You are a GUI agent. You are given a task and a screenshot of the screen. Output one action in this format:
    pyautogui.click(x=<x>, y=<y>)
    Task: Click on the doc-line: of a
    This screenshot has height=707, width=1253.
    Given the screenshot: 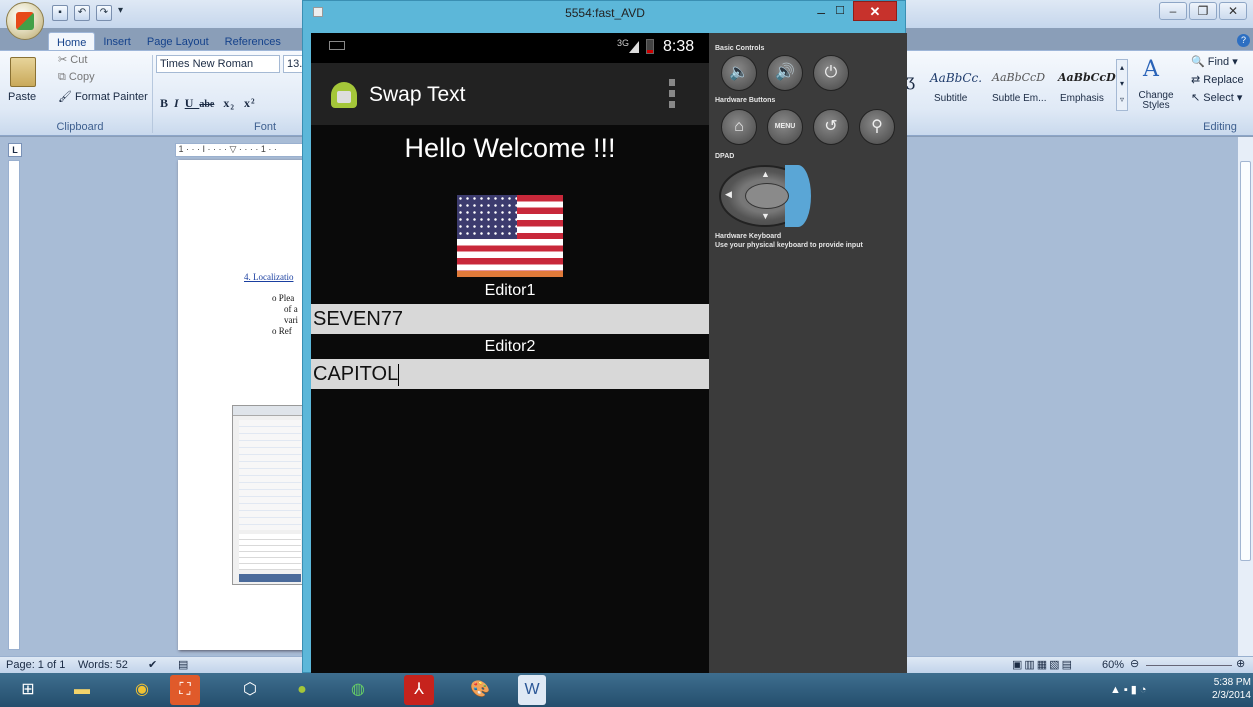 What is the action you would take?
    pyautogui.click(x=291, y=309)
    